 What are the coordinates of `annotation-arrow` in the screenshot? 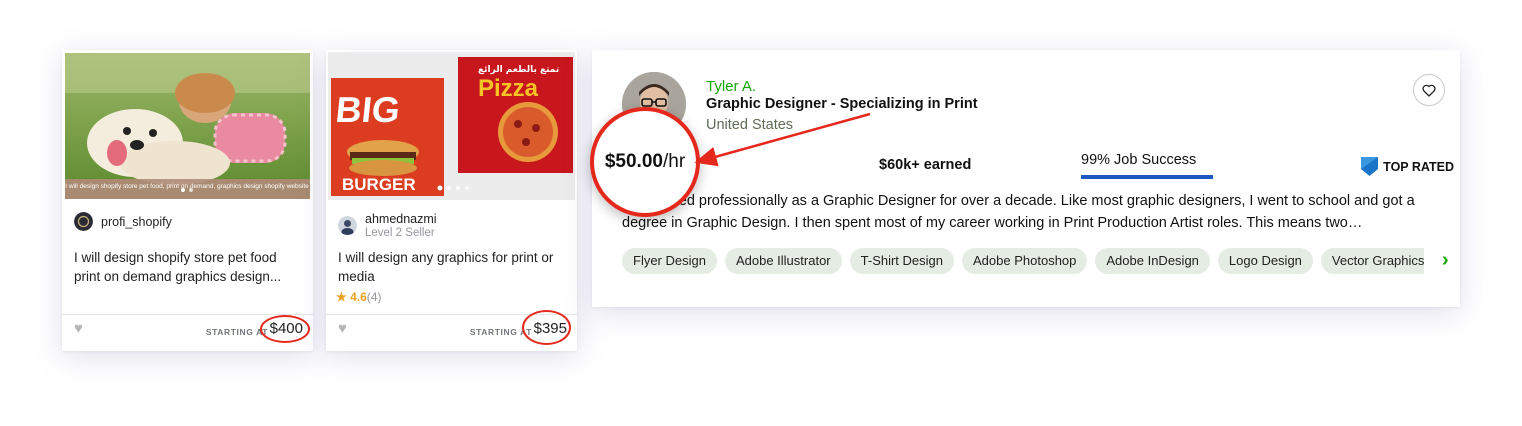 It's located at (782, 139).